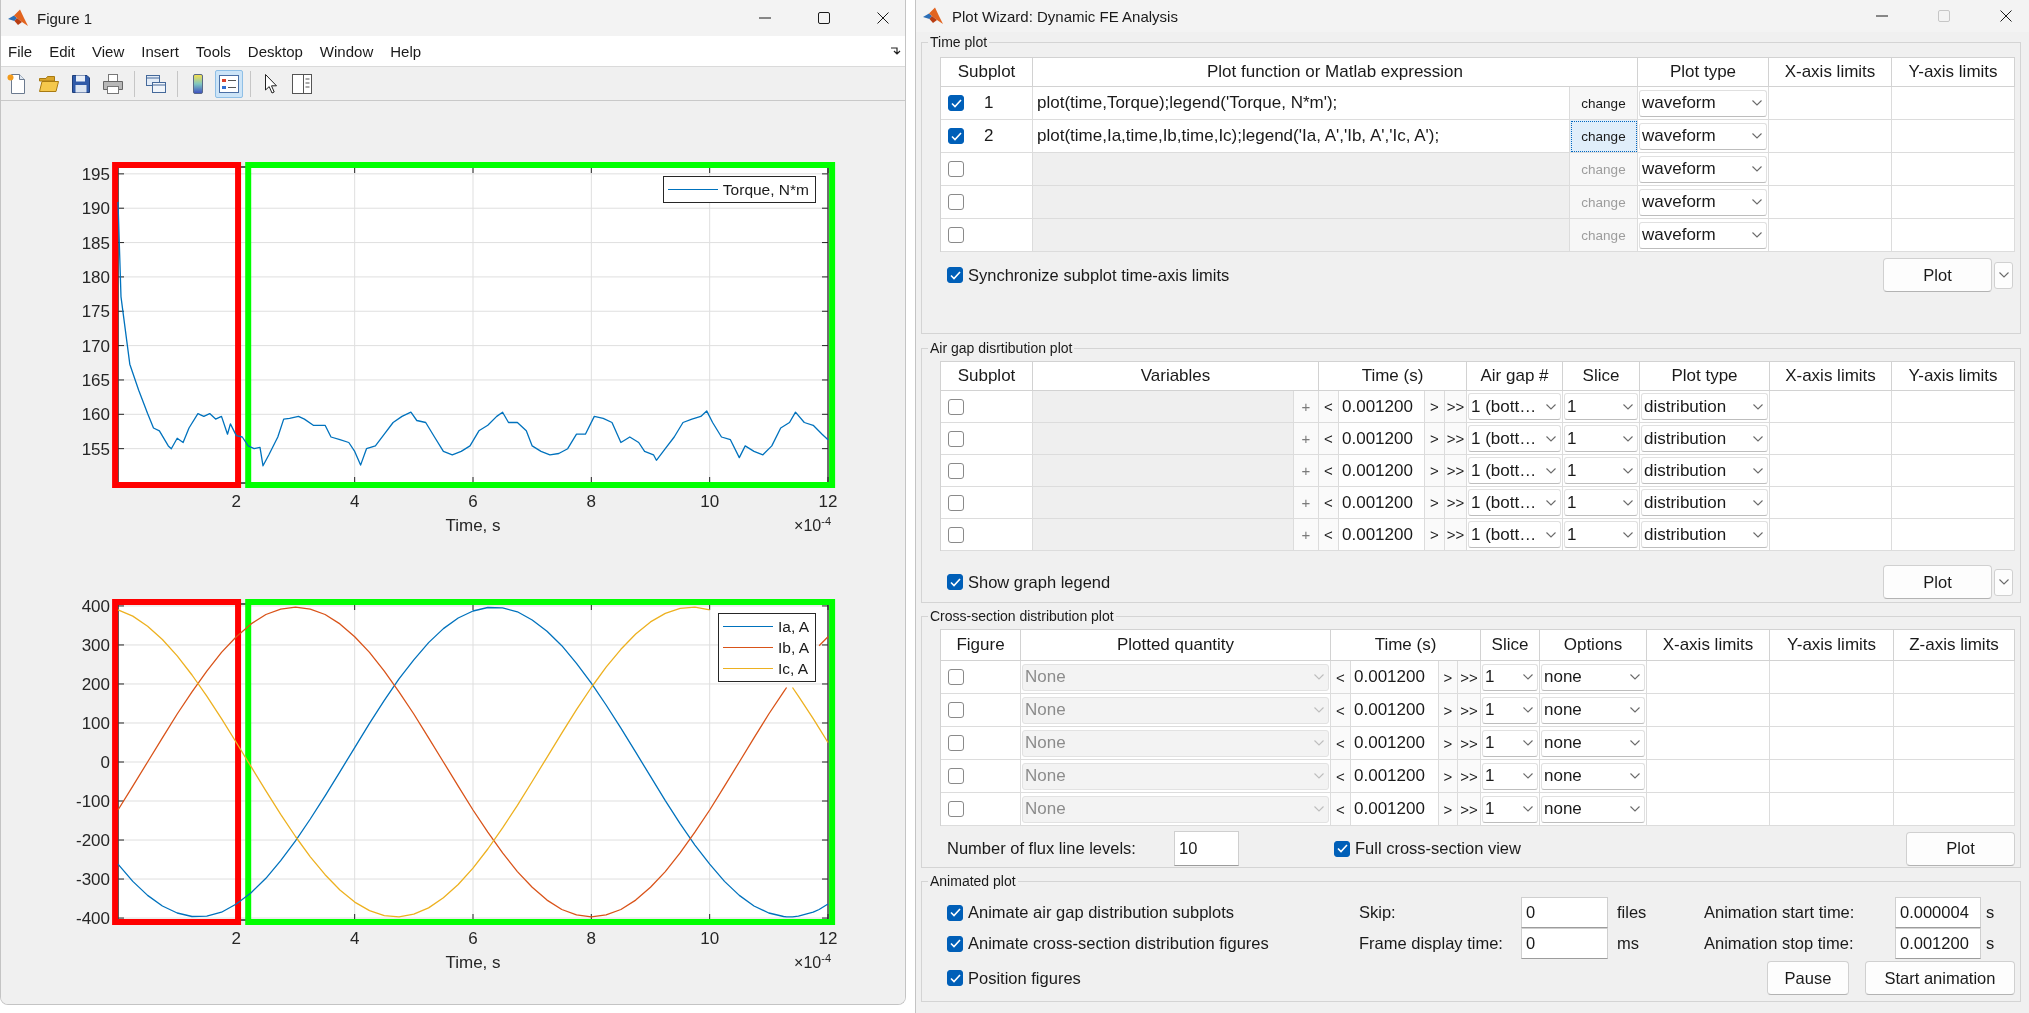 Image resolution: width=2029 pixels, height=1013 pixels. What do you see at coordinates (1206, 848) in the screenshot?
I see `flux-levels-field: 10` at bounding box center [1206, 848].